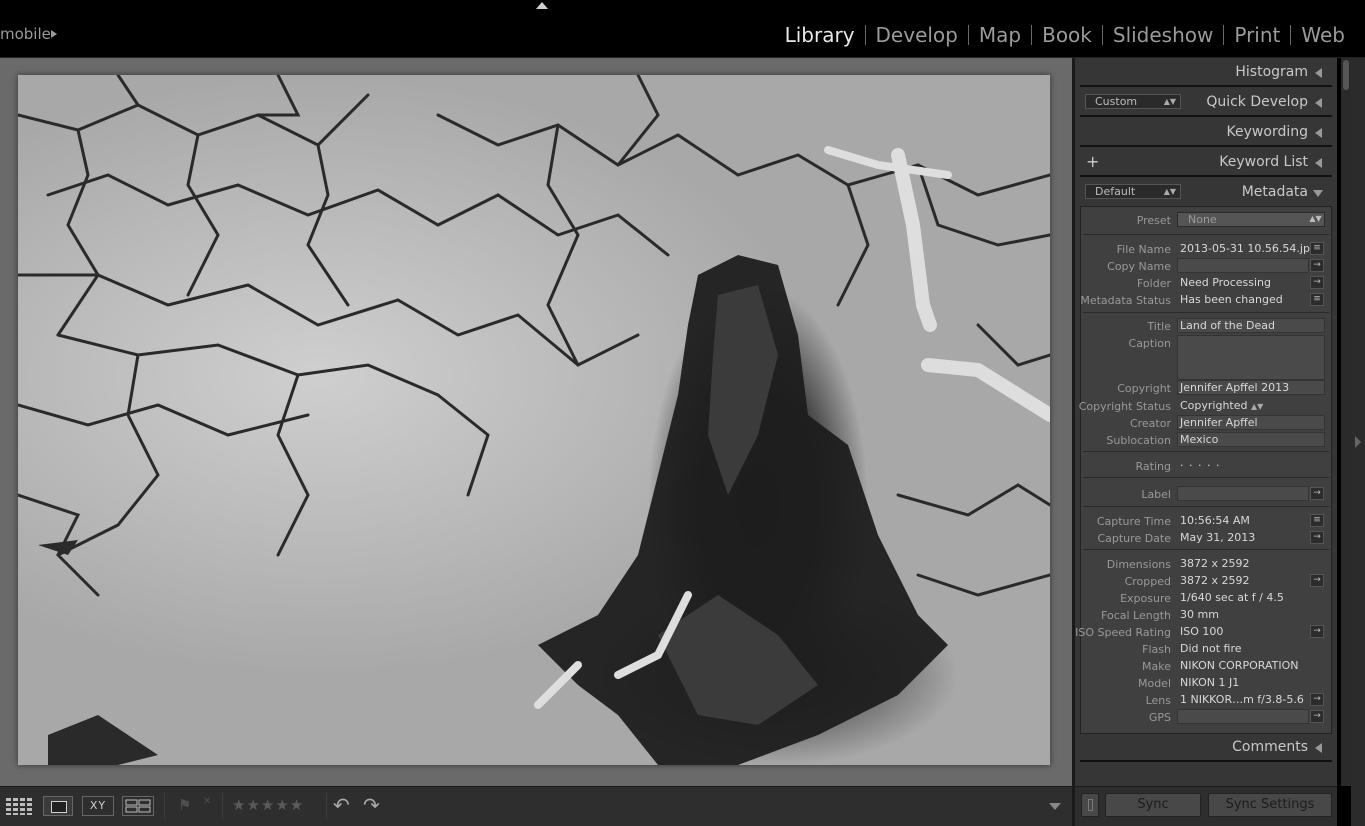 This screenshot has width=1365, height=826. What do you see at coordinates (1203, 632) in the screenshot?
I see `metadata-row-iso: ISO Speed Rating ISO 100 →` at bounding box center [1203, 632].